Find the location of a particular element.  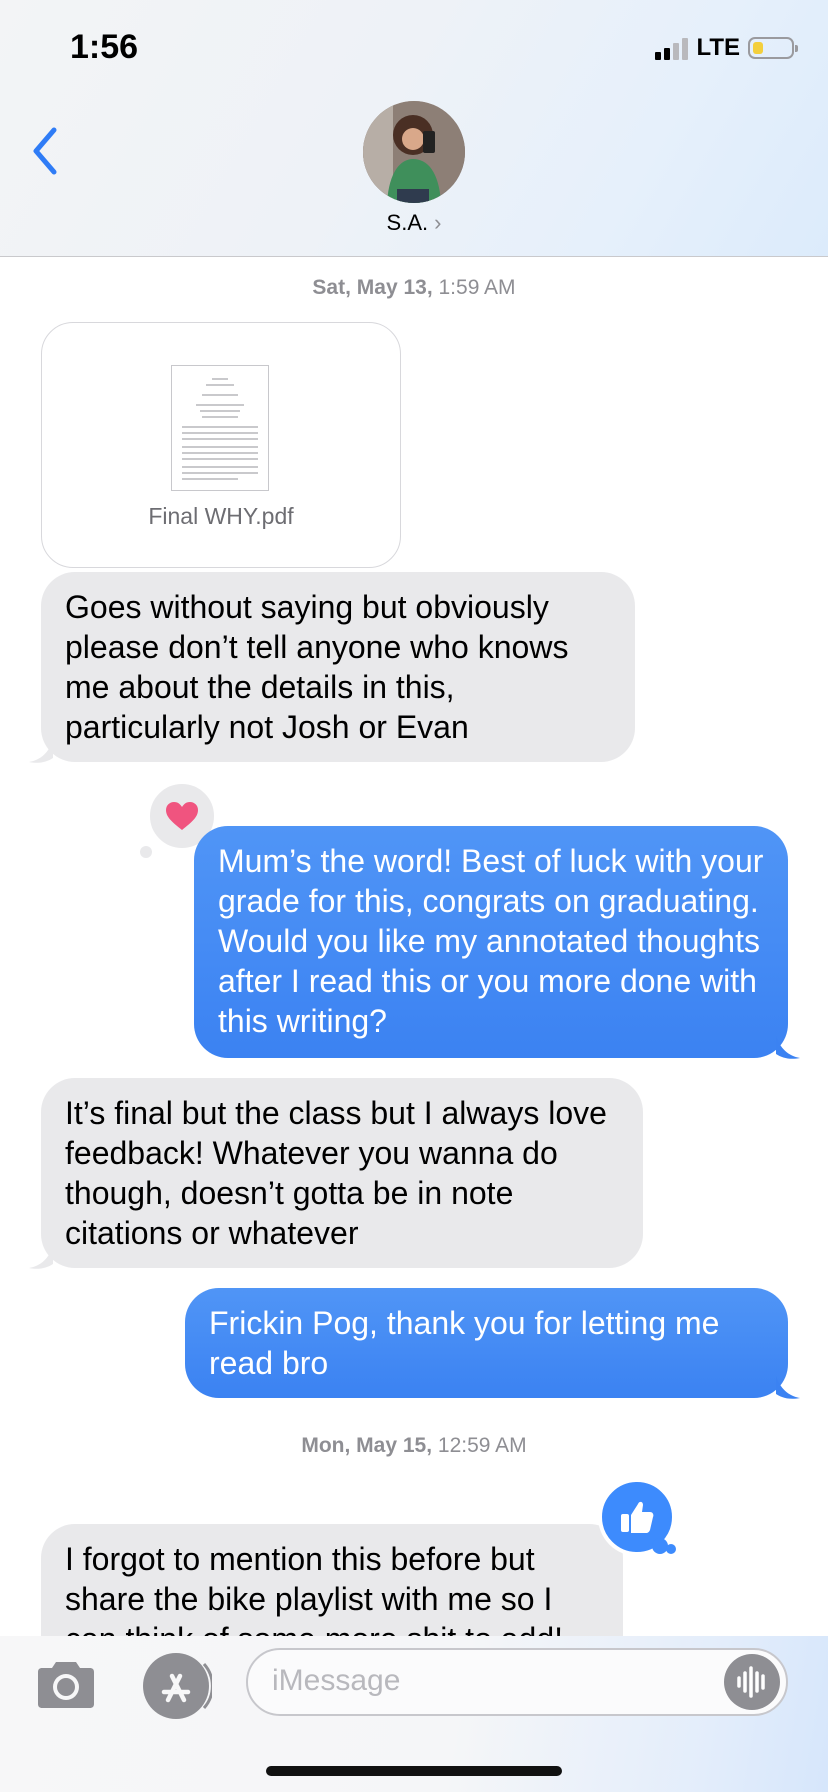

audio-message-button is located at coordinates (752, 1682).